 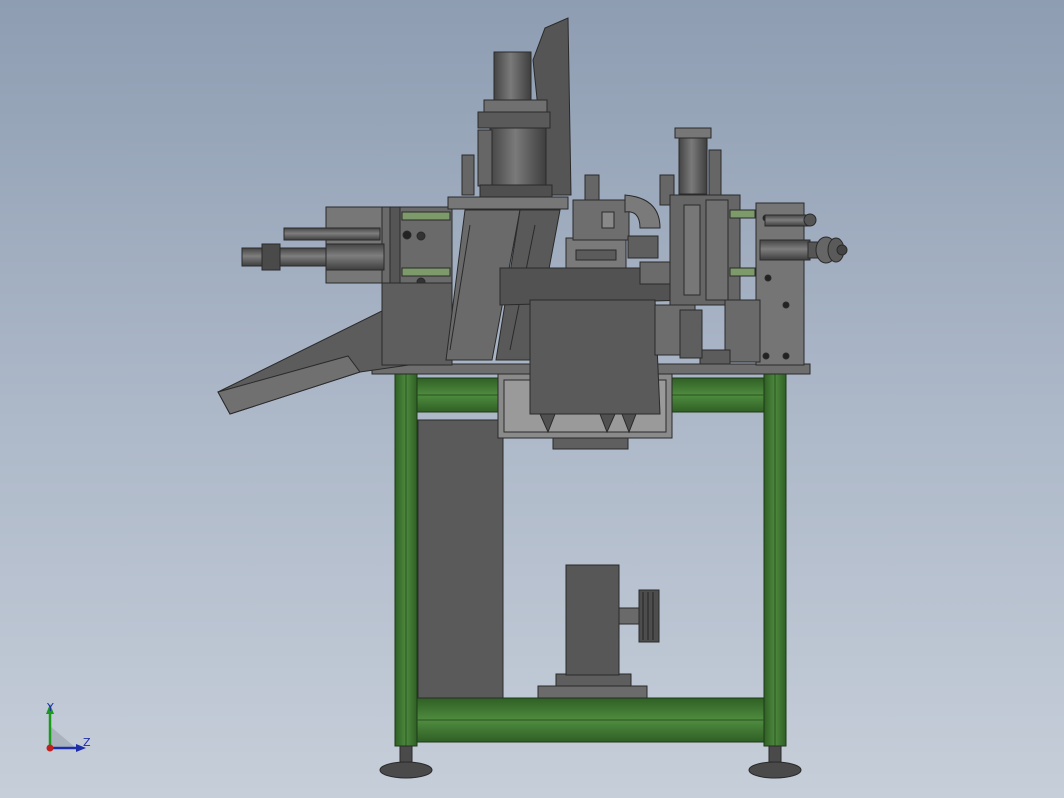 I want to click on axis-label-y: Y, so click(x=50, y=707).